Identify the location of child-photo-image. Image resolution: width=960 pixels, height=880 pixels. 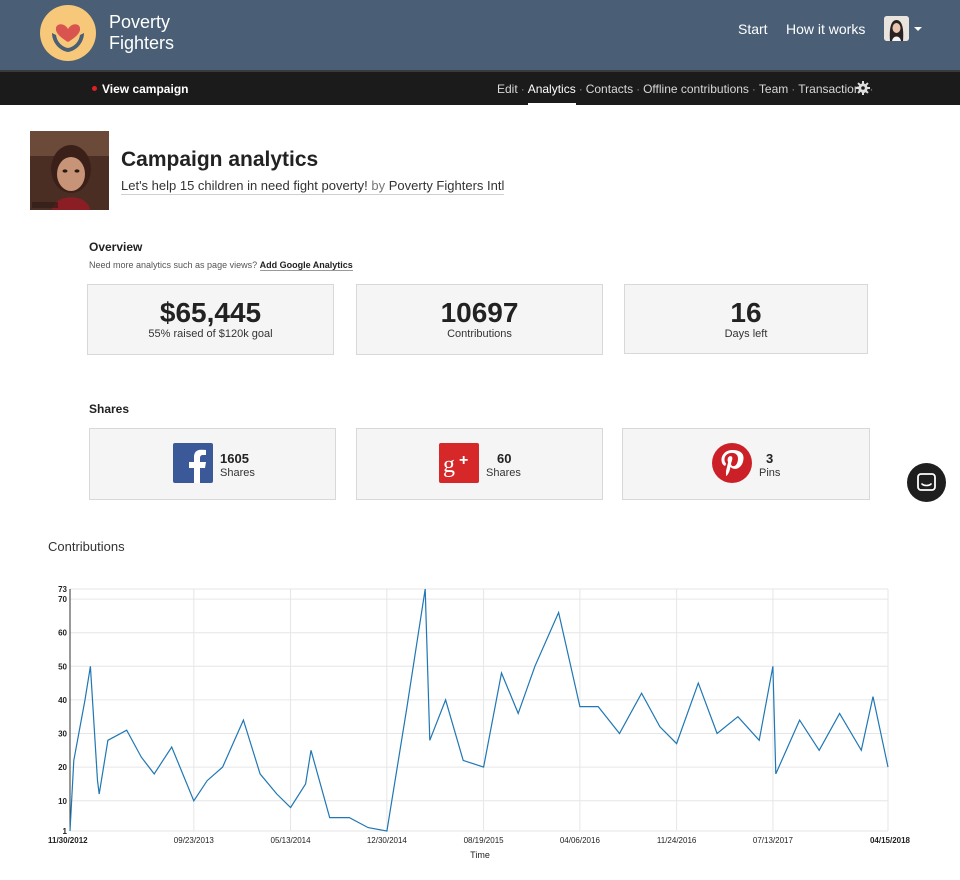
(69, 170).